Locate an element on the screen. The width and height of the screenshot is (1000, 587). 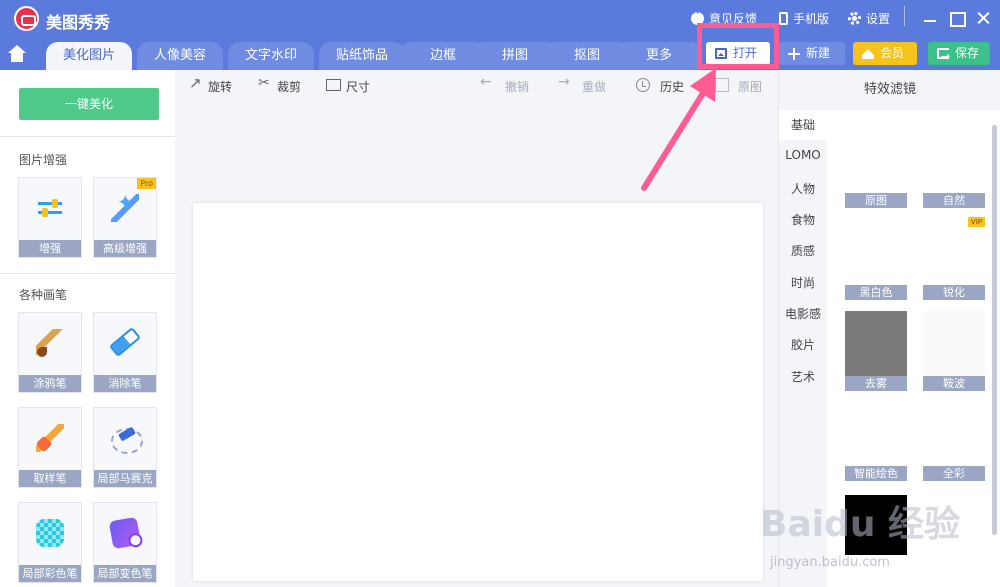
save-button: 保存 is located at coordinates (959, 55).